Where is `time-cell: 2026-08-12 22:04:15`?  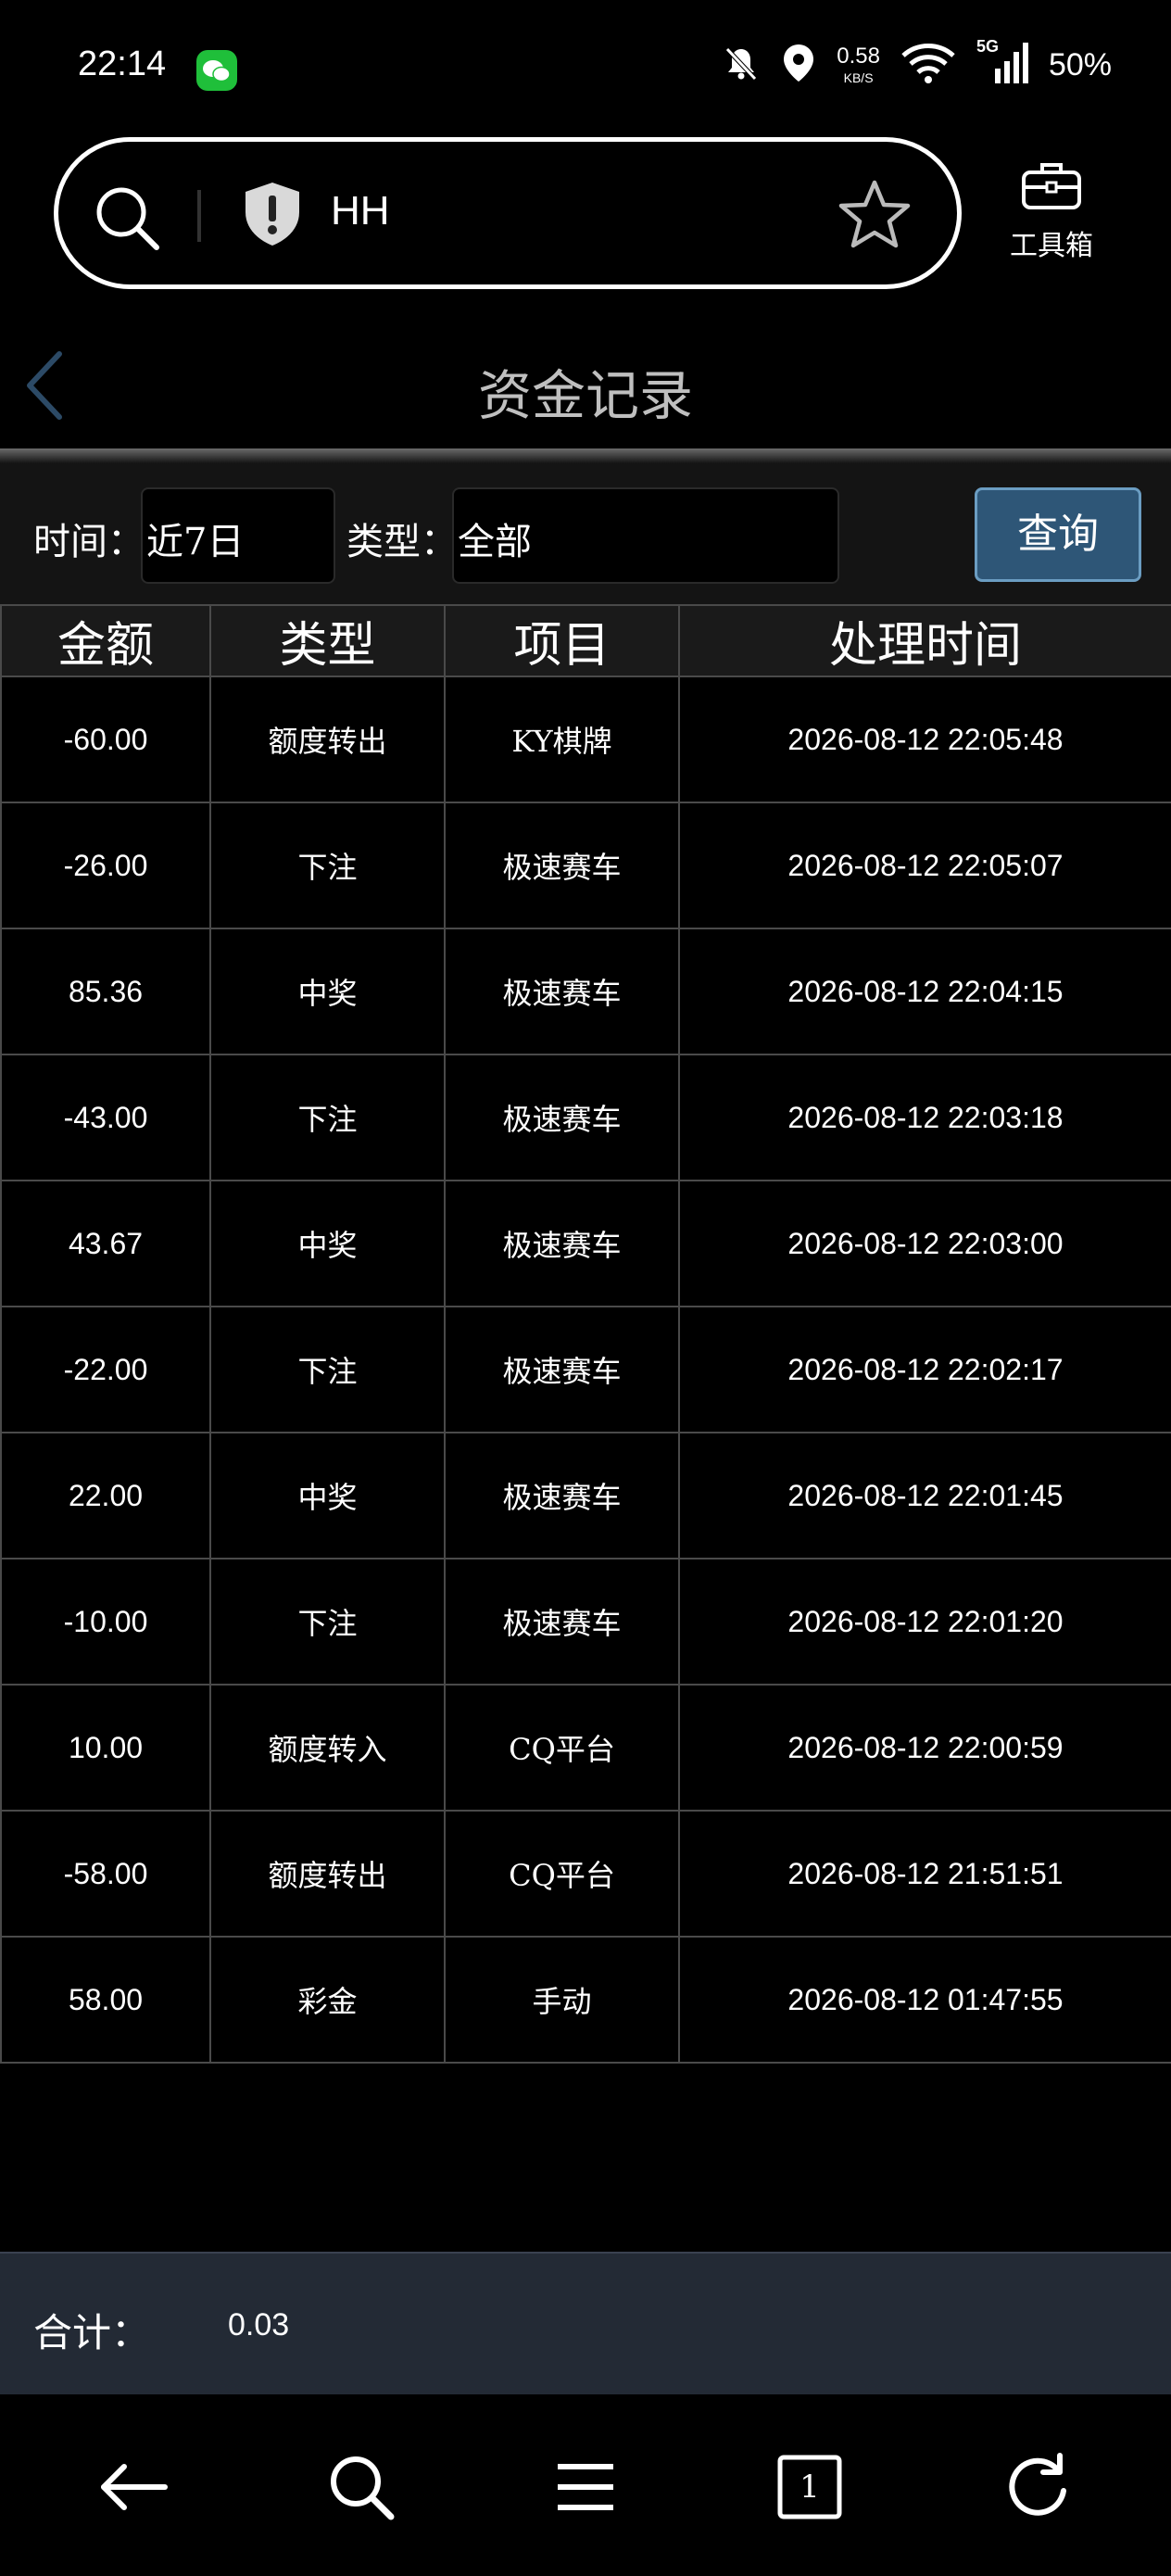 time-cell: 2026-08-12 22:04:15 is located at coordinates (925, 991).